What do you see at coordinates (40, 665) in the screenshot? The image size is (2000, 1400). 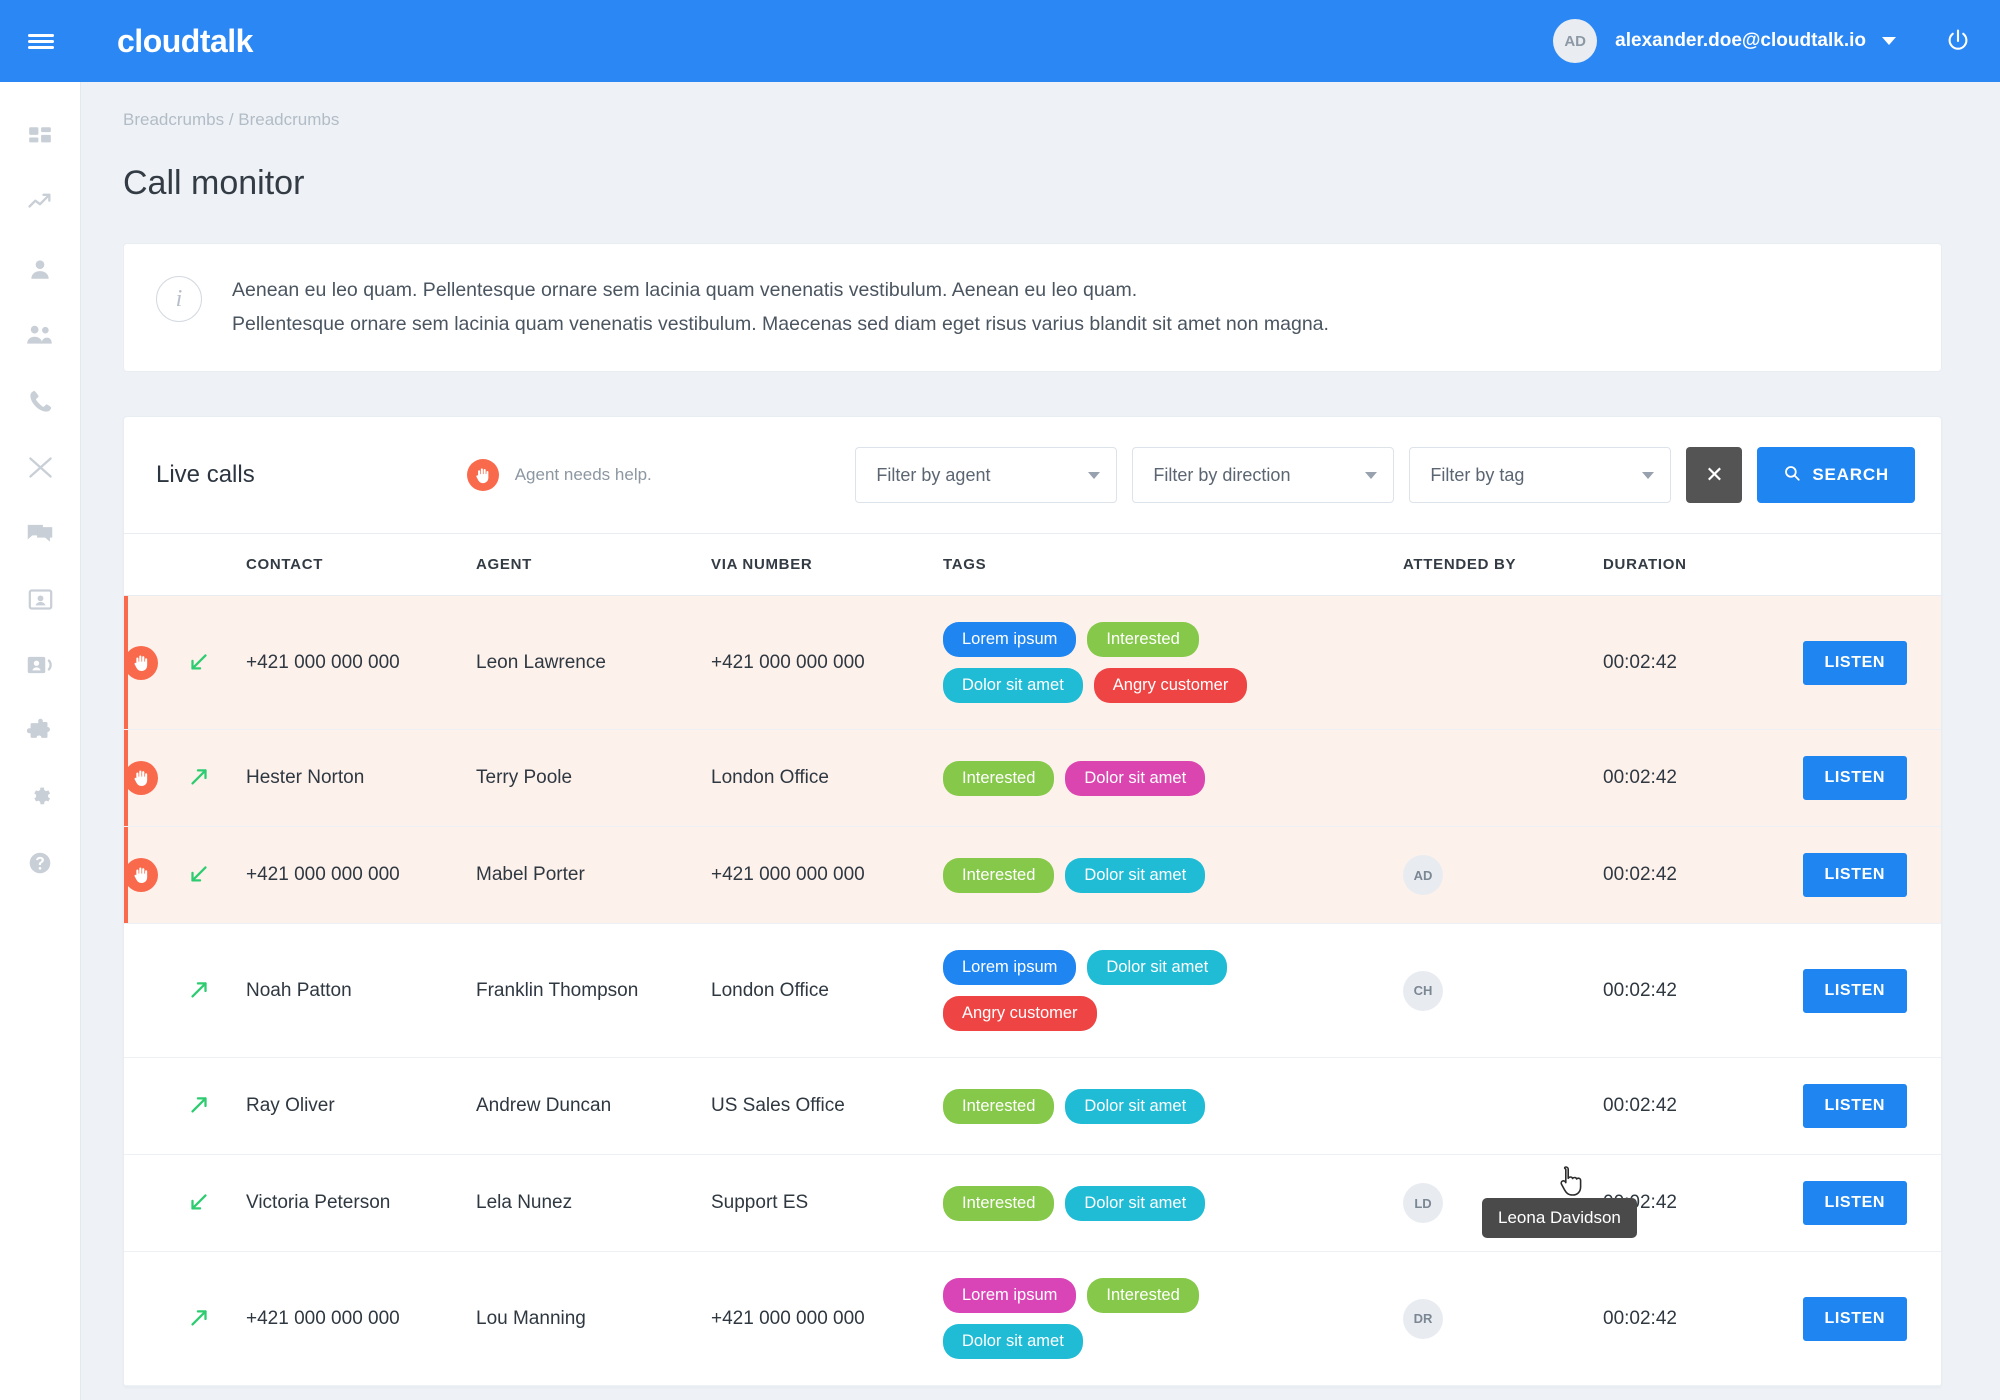 I see `sidebar-item-call-monitor` at bounding box center [40, 665].